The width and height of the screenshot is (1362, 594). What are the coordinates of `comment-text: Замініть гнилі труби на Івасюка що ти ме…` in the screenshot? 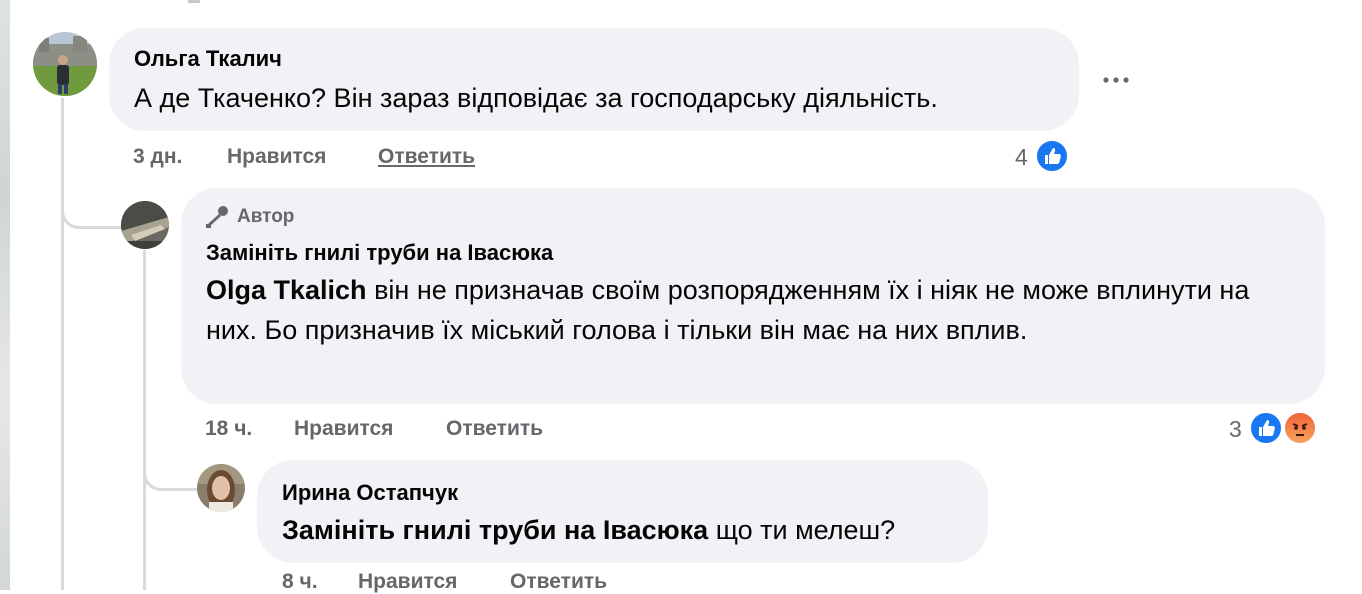 It's located at (588, 530).